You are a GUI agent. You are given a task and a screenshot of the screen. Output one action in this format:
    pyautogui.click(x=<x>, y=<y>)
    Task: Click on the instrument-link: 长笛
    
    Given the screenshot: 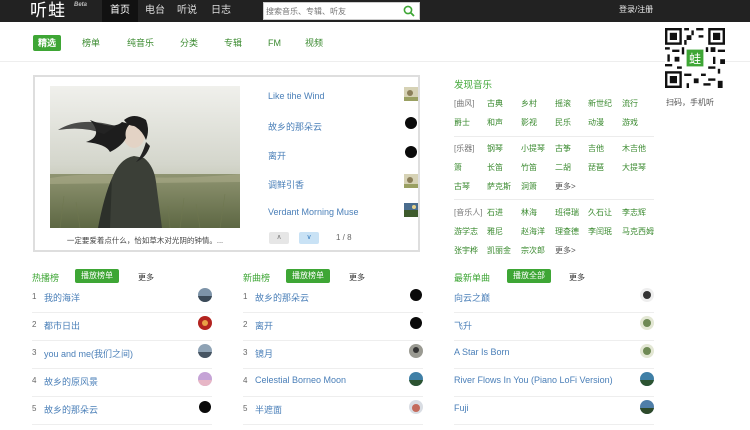 What is the action you would take?
    pyautogui.click(x=495, y=167)
    